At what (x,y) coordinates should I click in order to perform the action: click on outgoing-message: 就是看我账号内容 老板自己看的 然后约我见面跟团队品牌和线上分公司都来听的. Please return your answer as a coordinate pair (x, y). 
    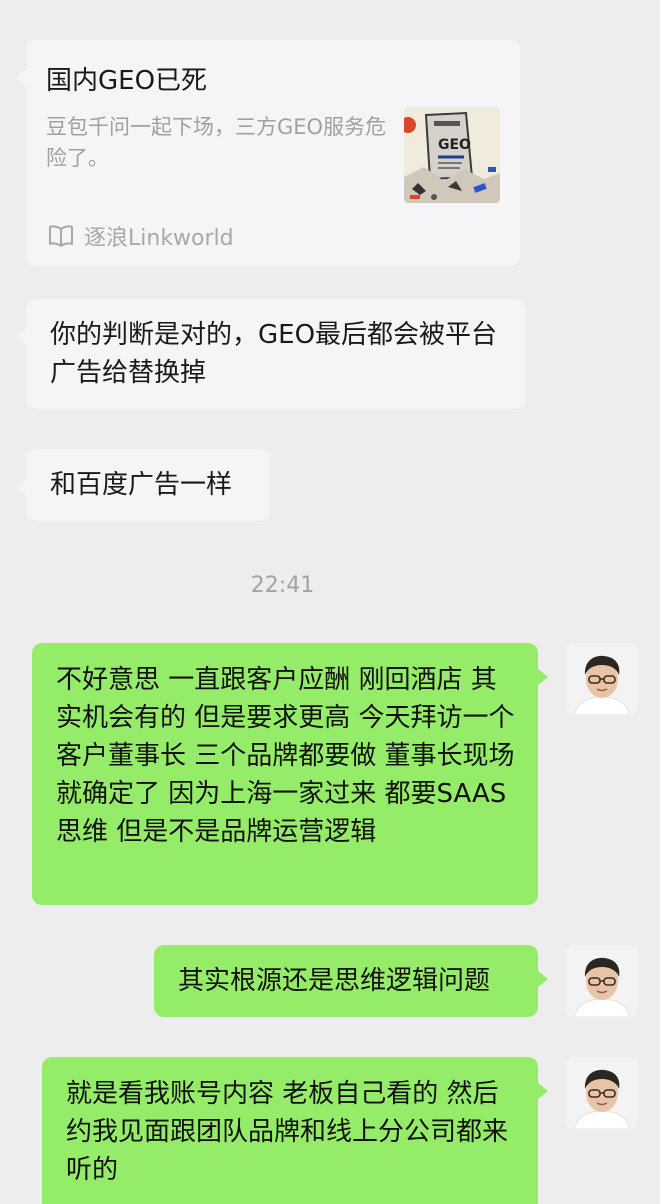
    Looking at the image, I should click on (295, 1130).